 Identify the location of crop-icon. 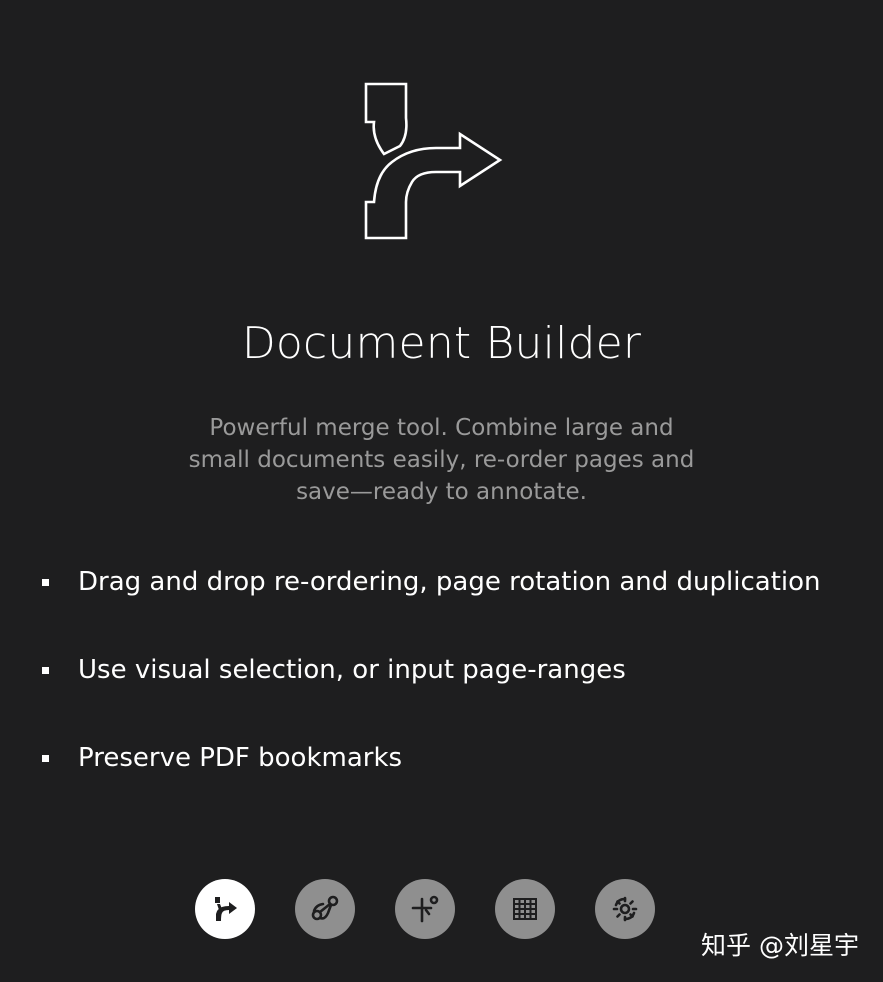
(425, 909).